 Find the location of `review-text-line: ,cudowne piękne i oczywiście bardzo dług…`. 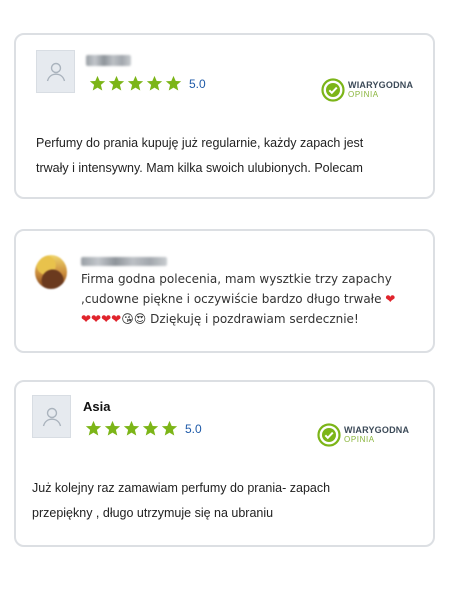

review-text-line: ,cudowne piękne i oczywiście bardzo dług… is located at coordinates (231, 299).